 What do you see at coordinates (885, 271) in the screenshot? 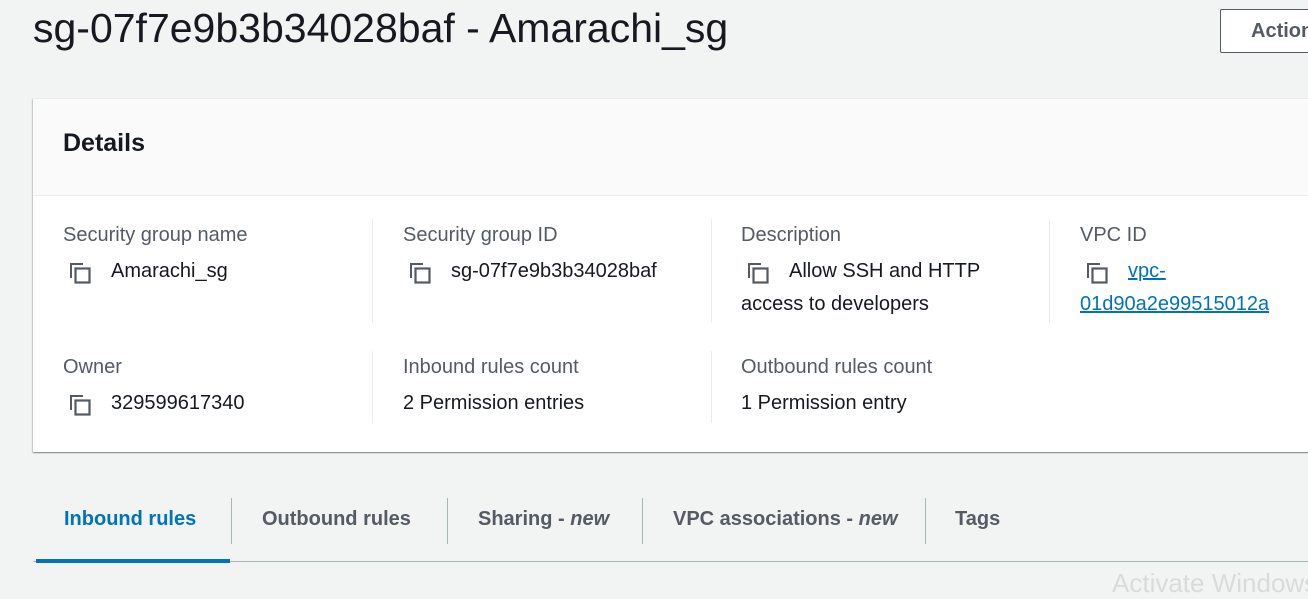
I see `field-value: Allow SSH and HTTP` at bounding box center [885, 271].